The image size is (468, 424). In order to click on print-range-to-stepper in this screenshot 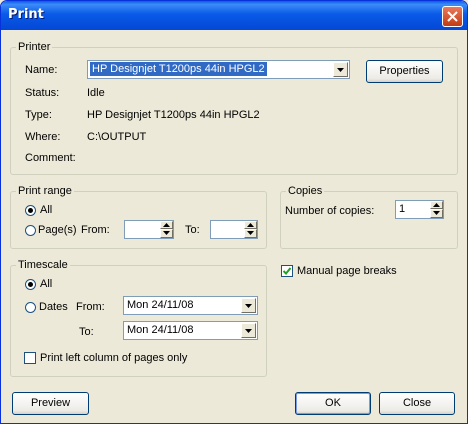, I will do `click(234, 229)`.